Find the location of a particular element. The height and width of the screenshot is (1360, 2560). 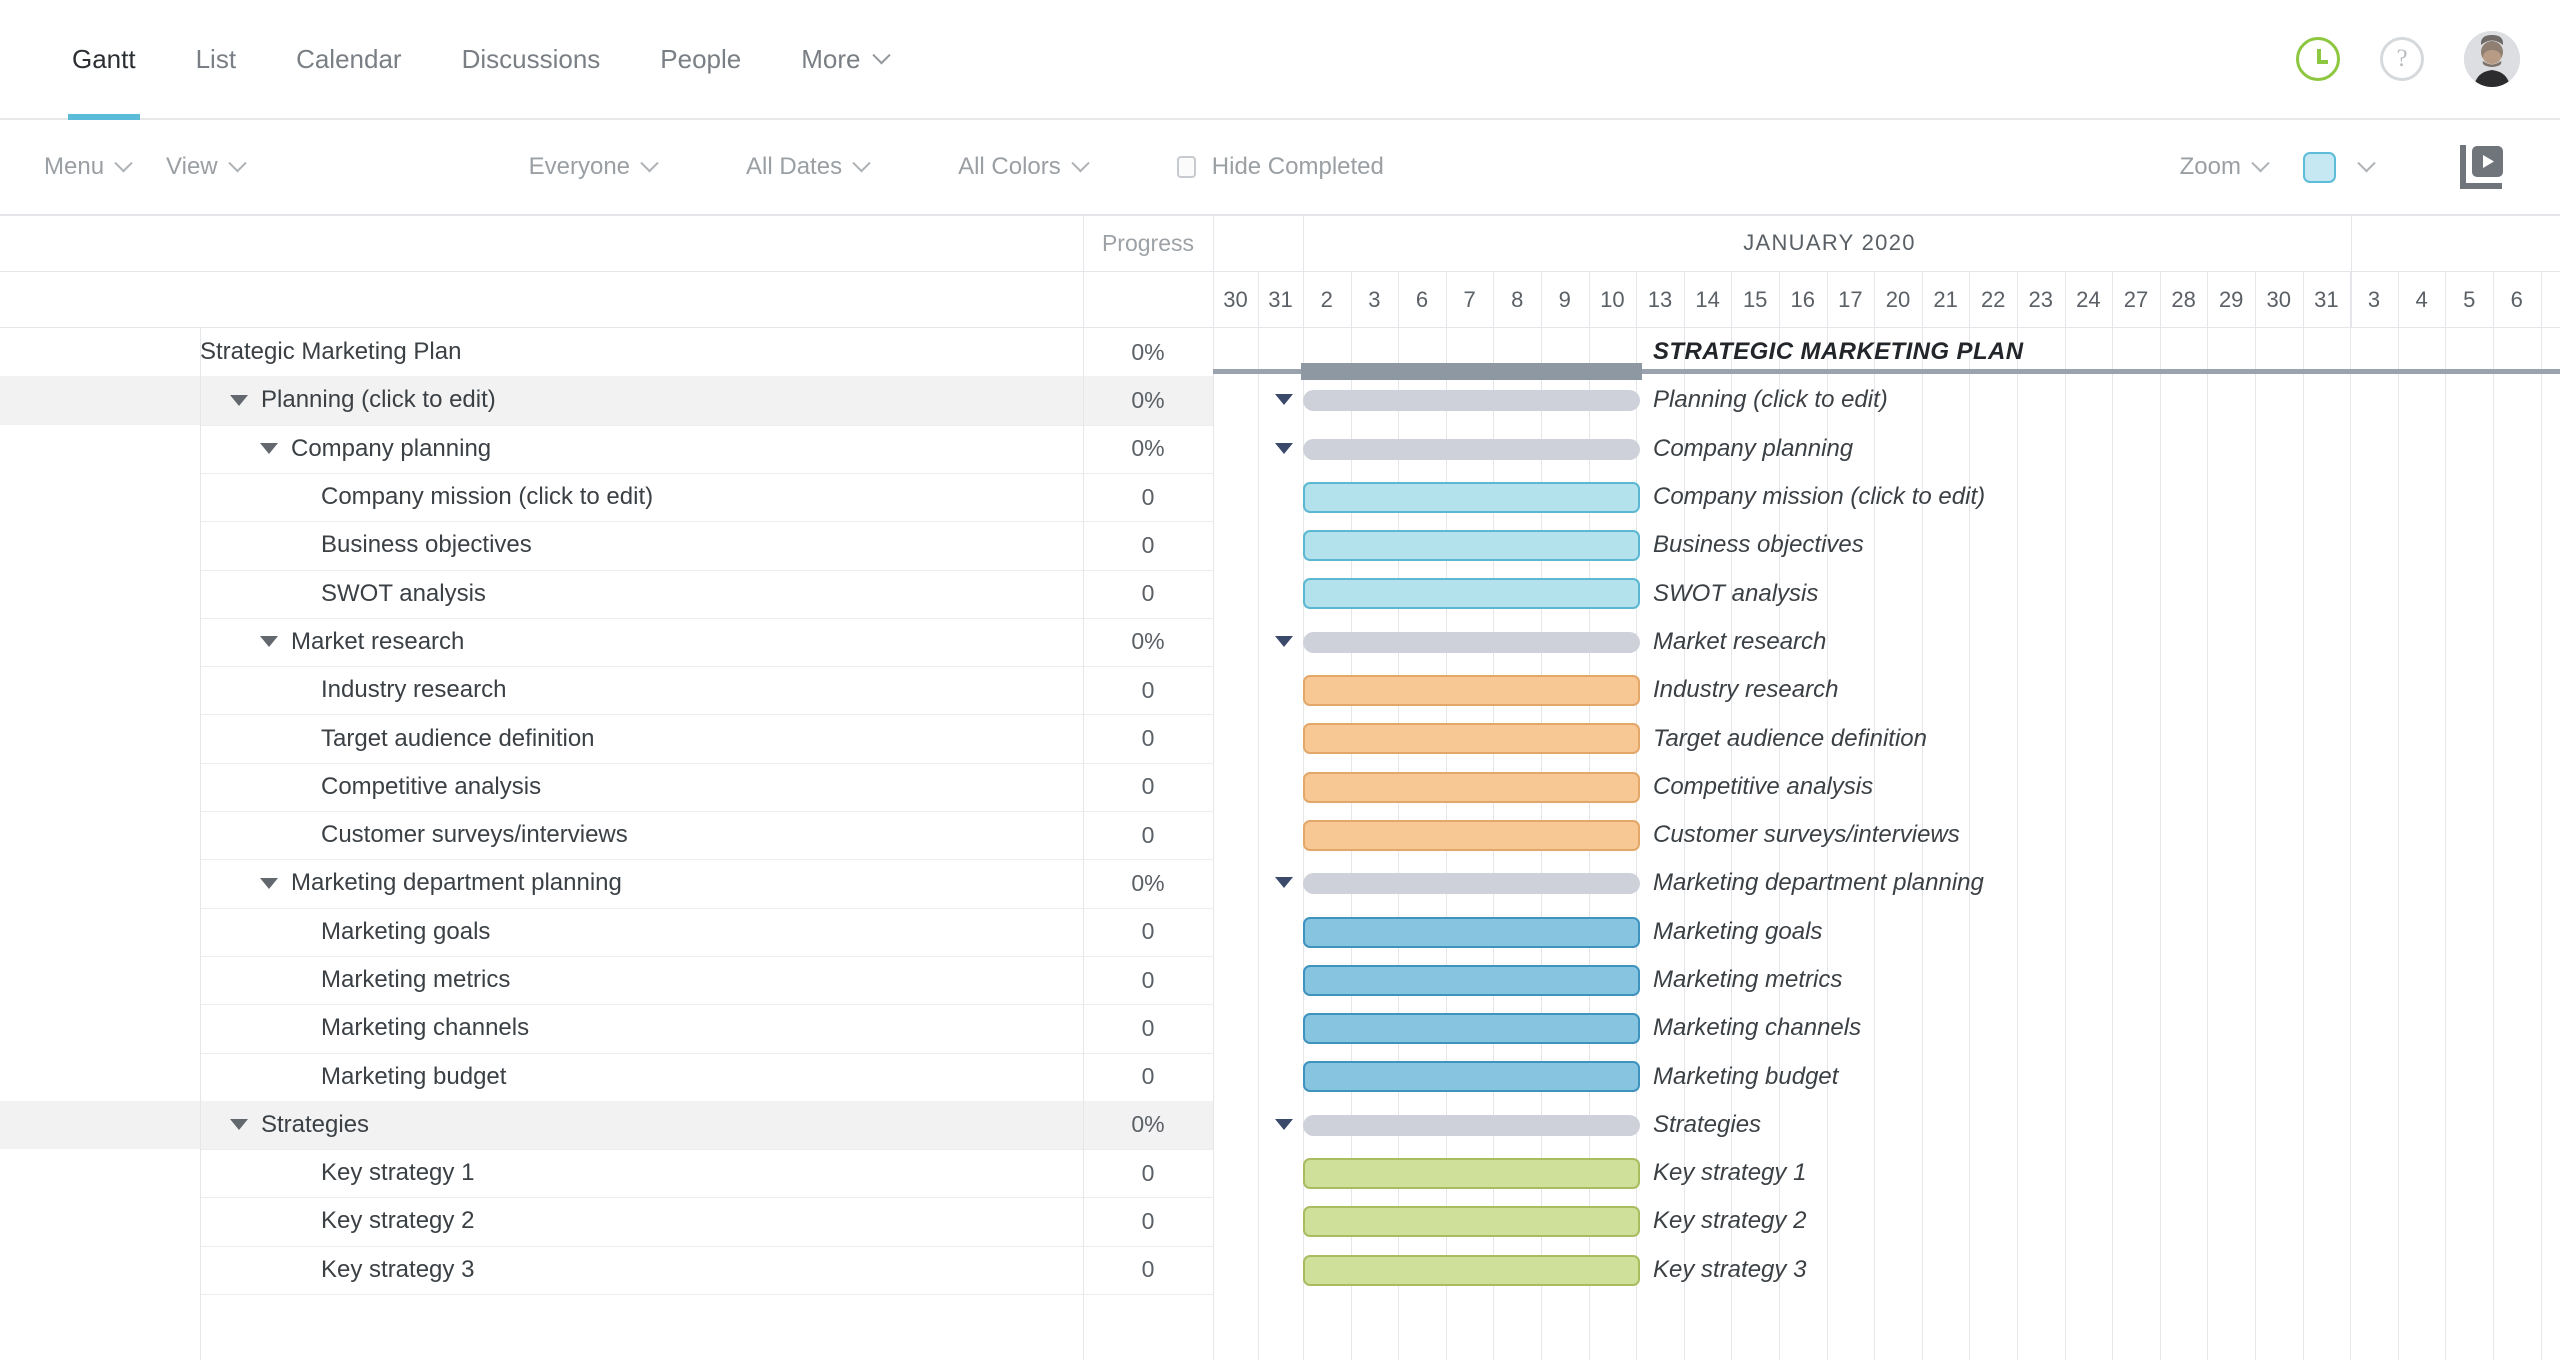

tab-discussions: Discussions is located at coordinates (531, 59).